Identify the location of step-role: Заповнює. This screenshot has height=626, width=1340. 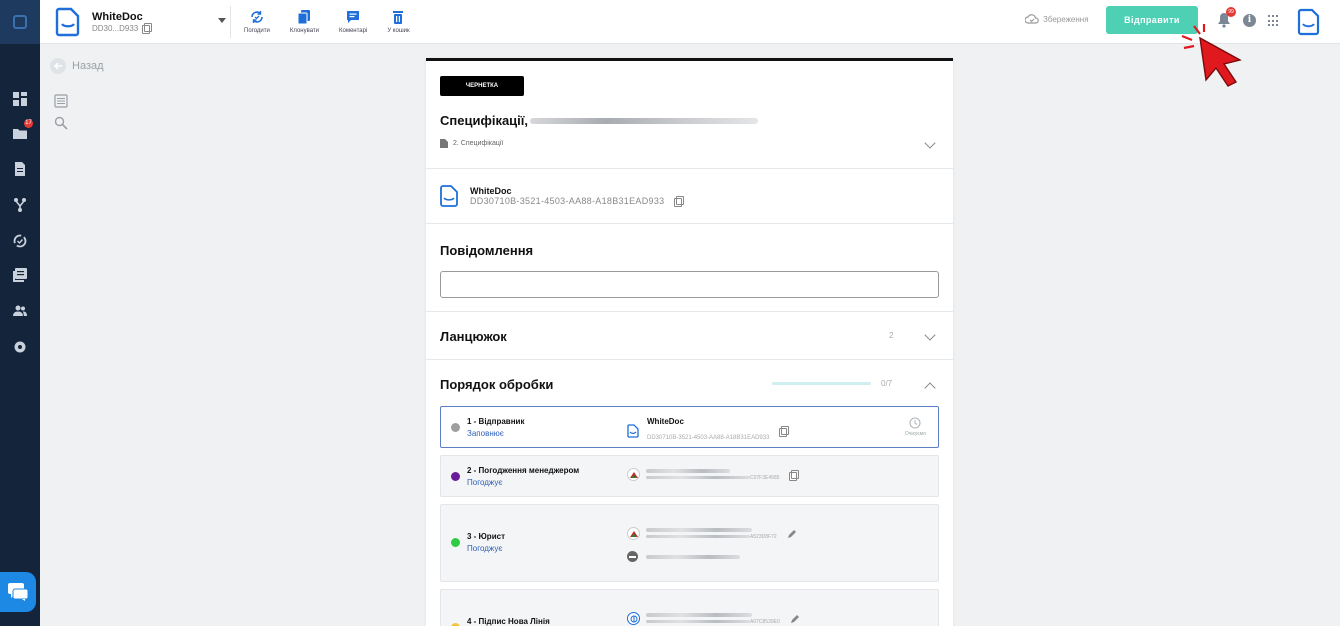
(485, 433).